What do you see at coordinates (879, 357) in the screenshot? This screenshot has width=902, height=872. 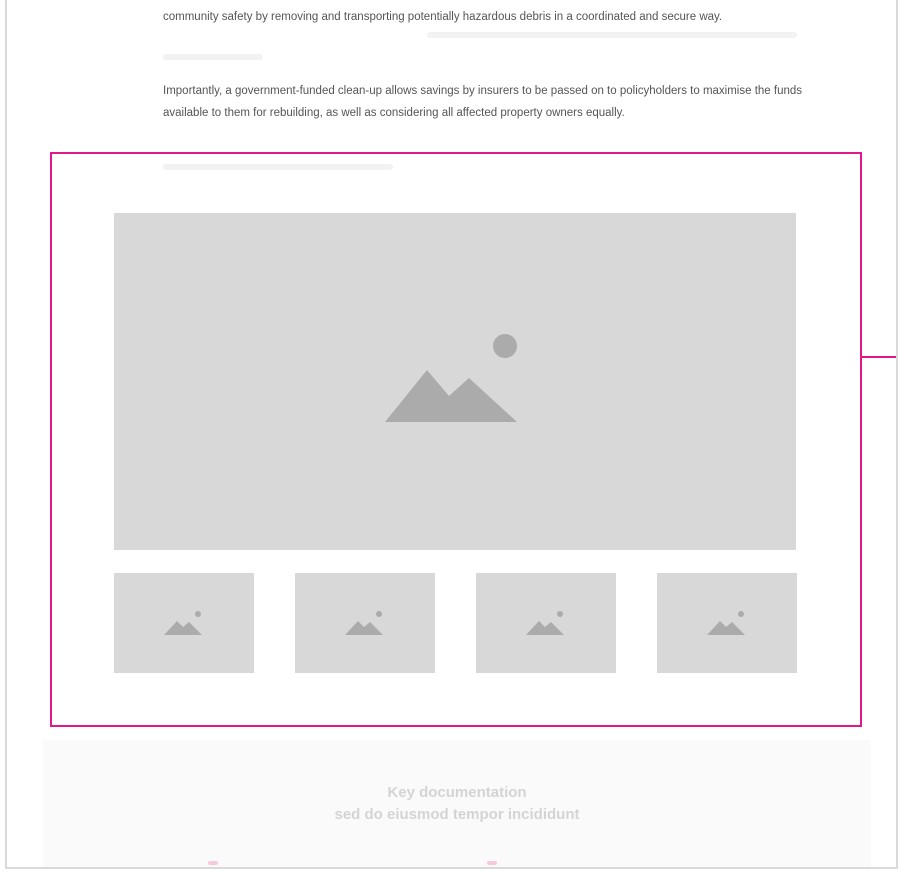 I see `annotation-connector-line` at bounding box center [879, 357].